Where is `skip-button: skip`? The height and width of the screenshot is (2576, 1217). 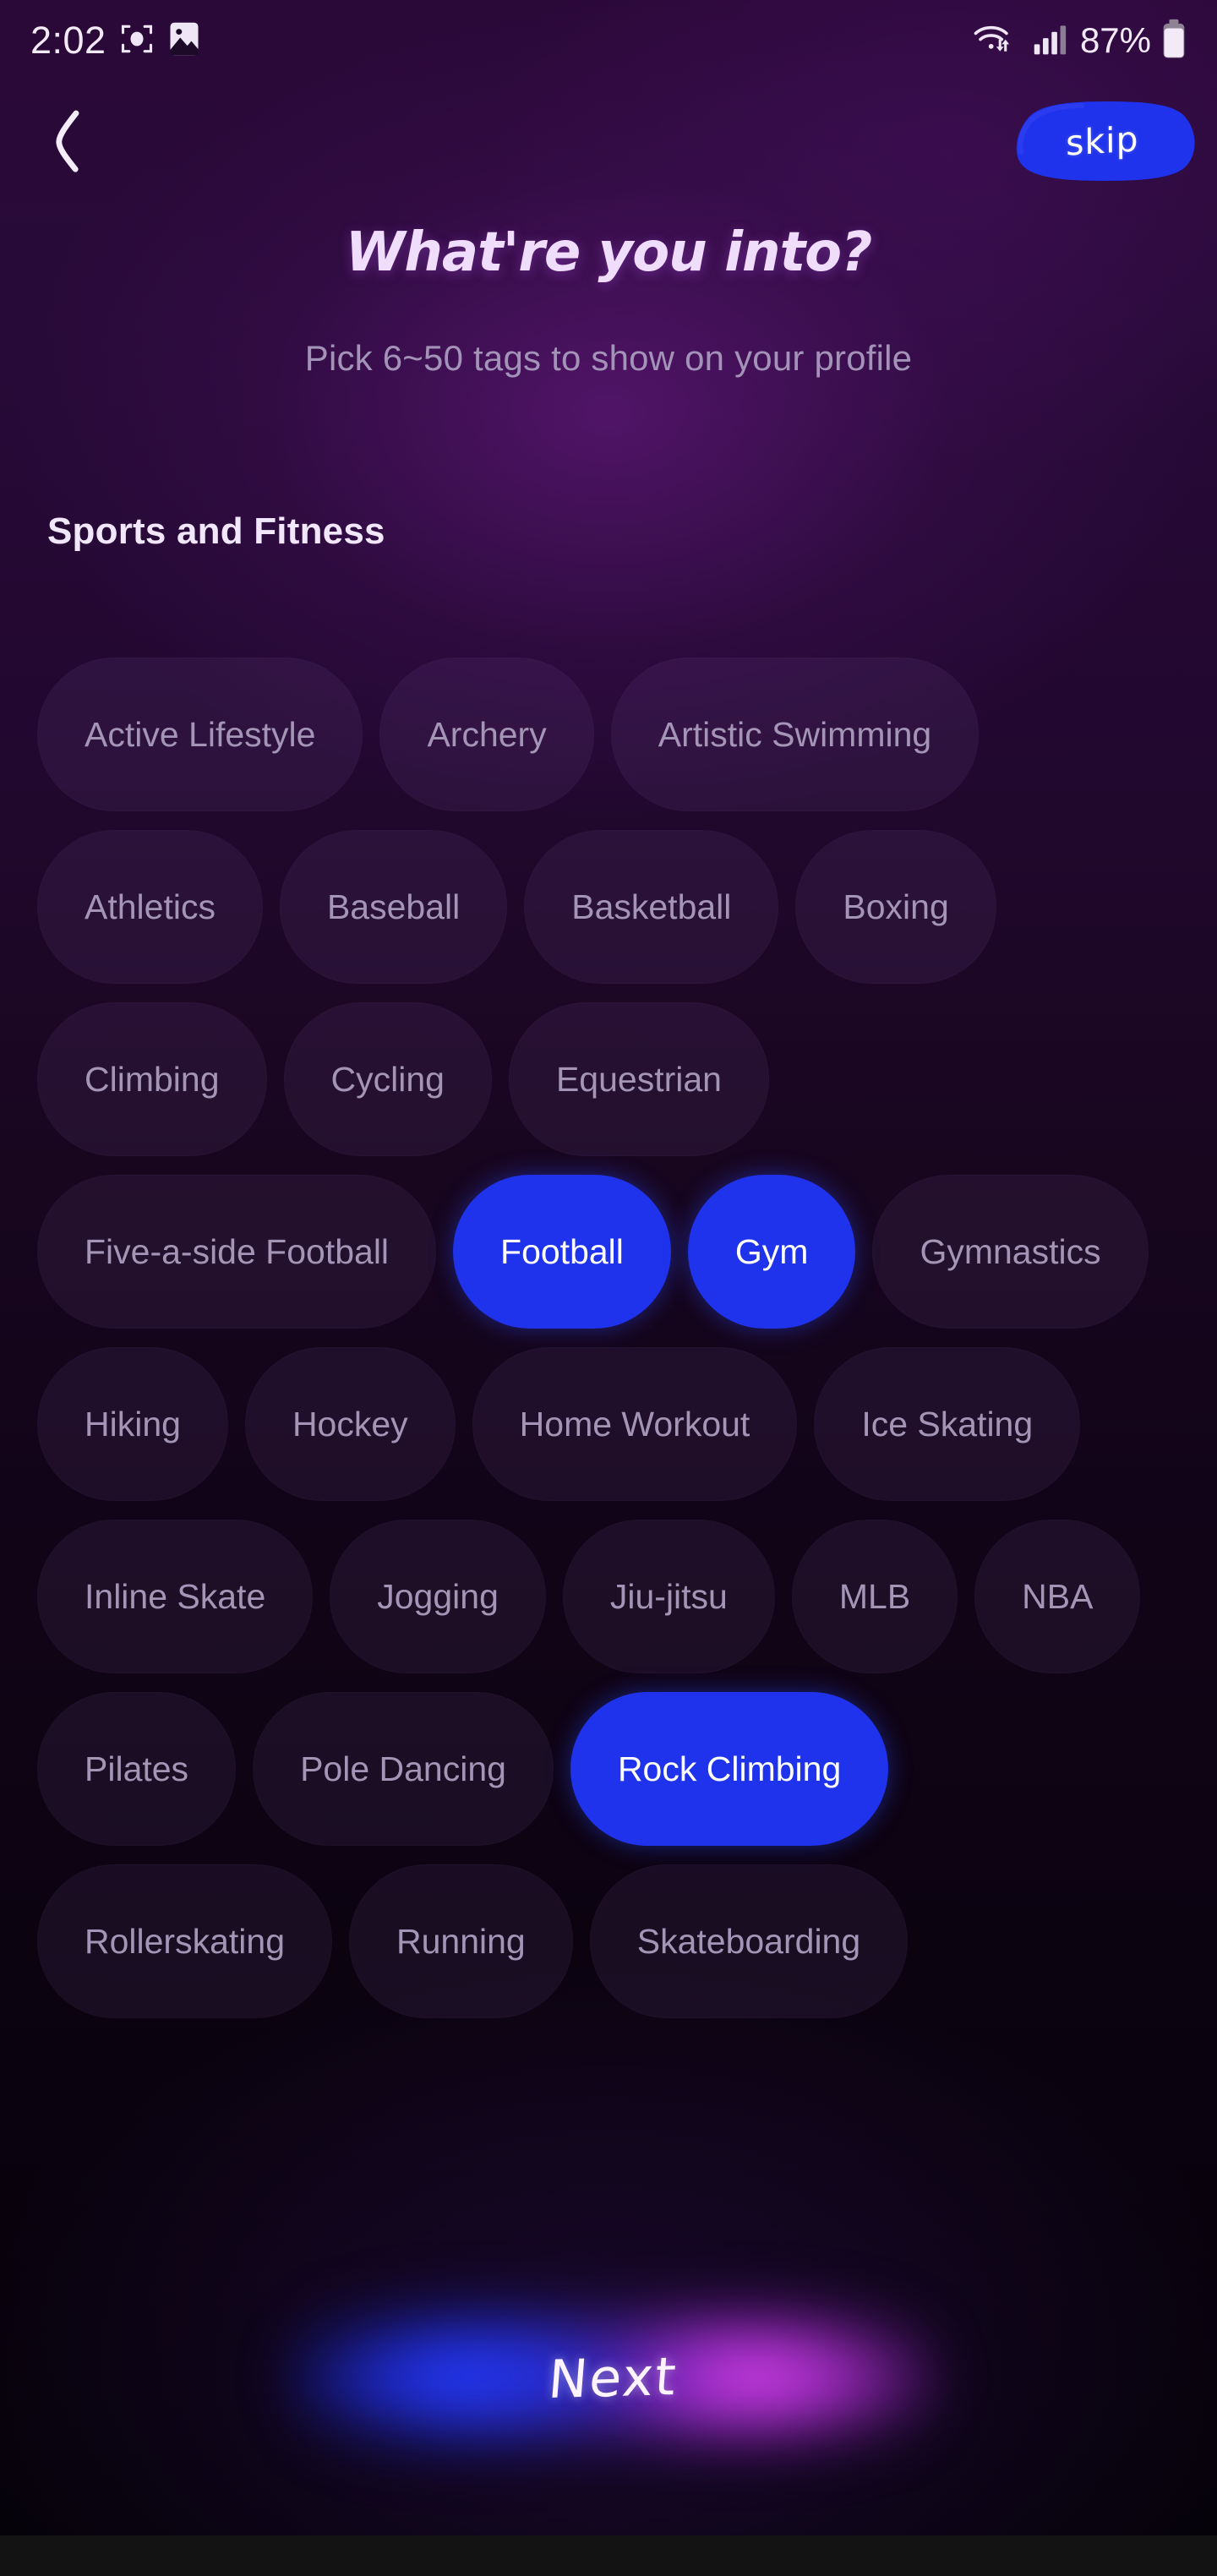
skip-button: skip is located at coordinates (1102, 141).